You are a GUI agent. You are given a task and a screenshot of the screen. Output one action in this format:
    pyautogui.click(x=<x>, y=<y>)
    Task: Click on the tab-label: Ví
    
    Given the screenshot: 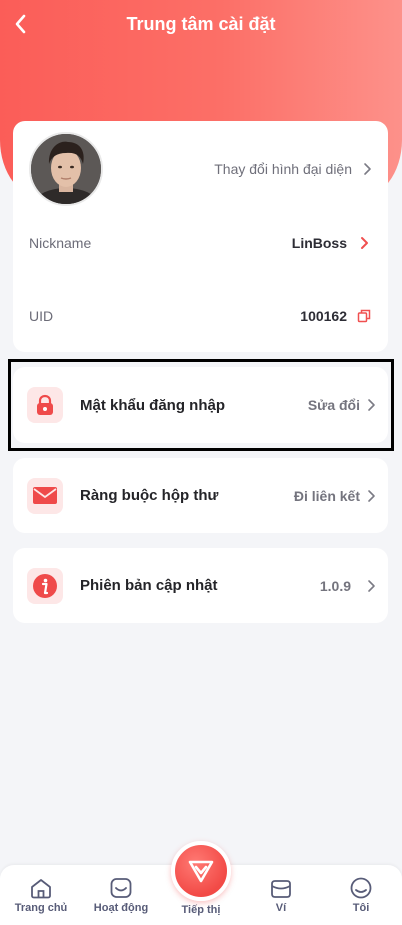 What is the action you would take?
    pyautogui.click(x=281, y=908)
    